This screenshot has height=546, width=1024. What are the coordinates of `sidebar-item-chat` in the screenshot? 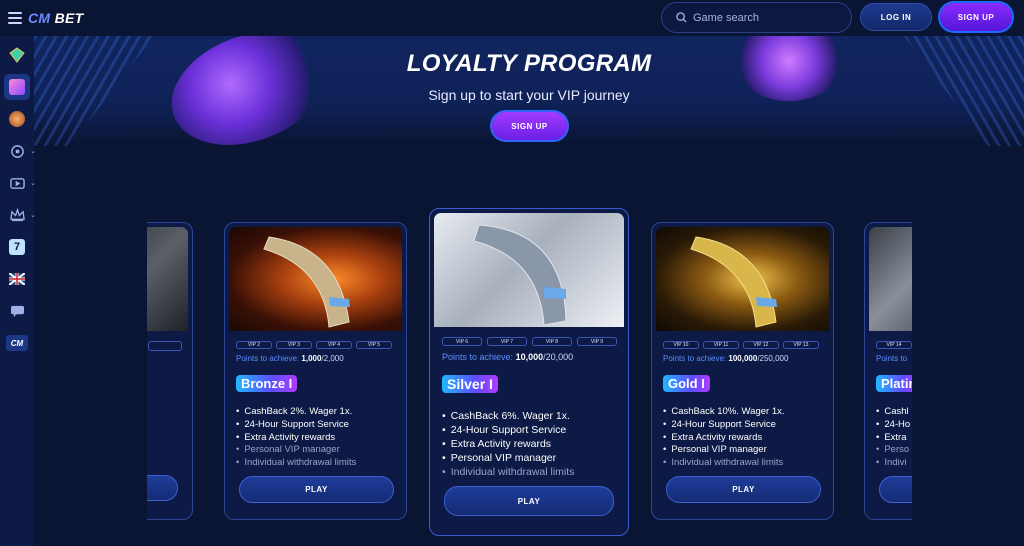 It's located at (17, 311).